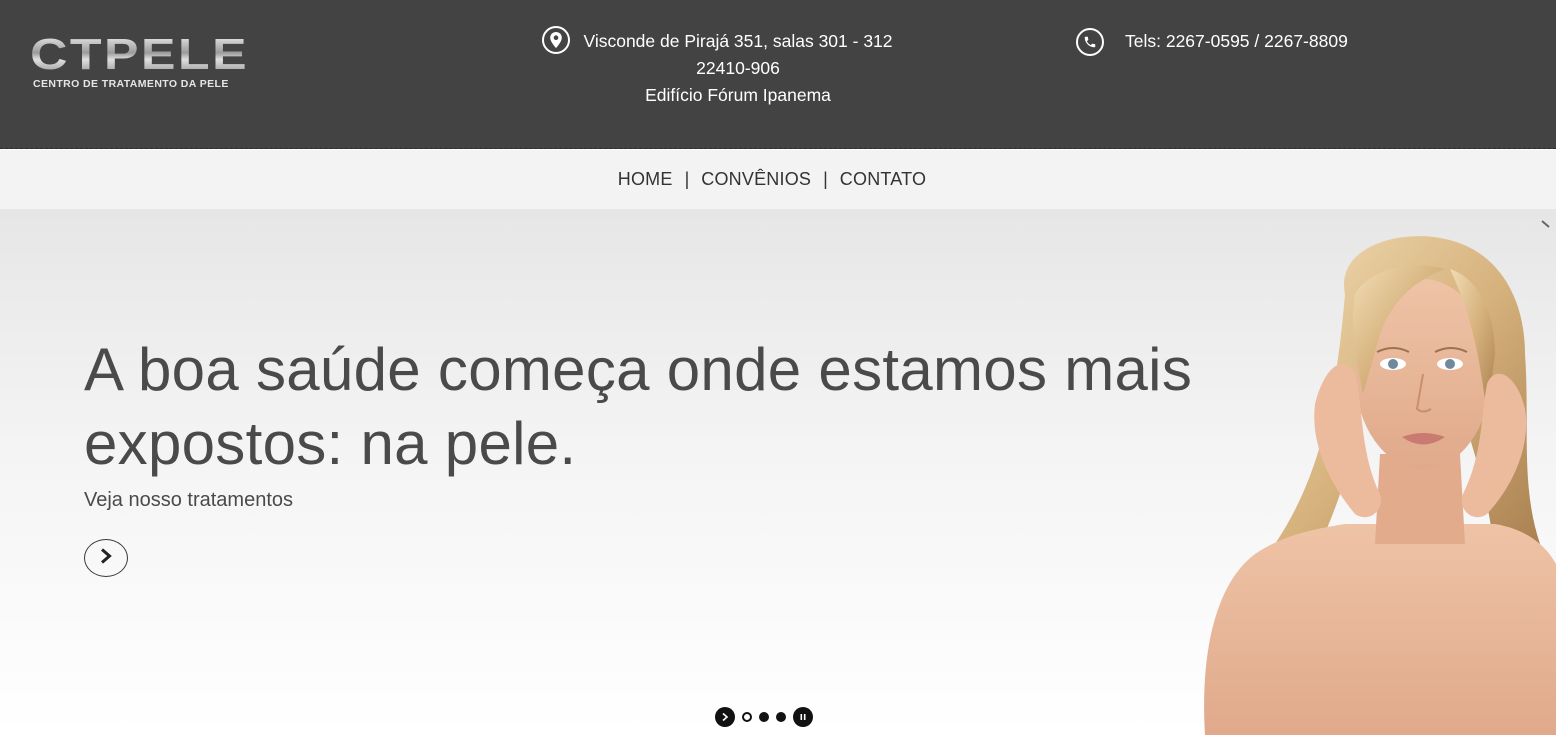 This screenshot has width=1556, height=735. I want to click on logo-mark: CTPELE, so click(139, 54).